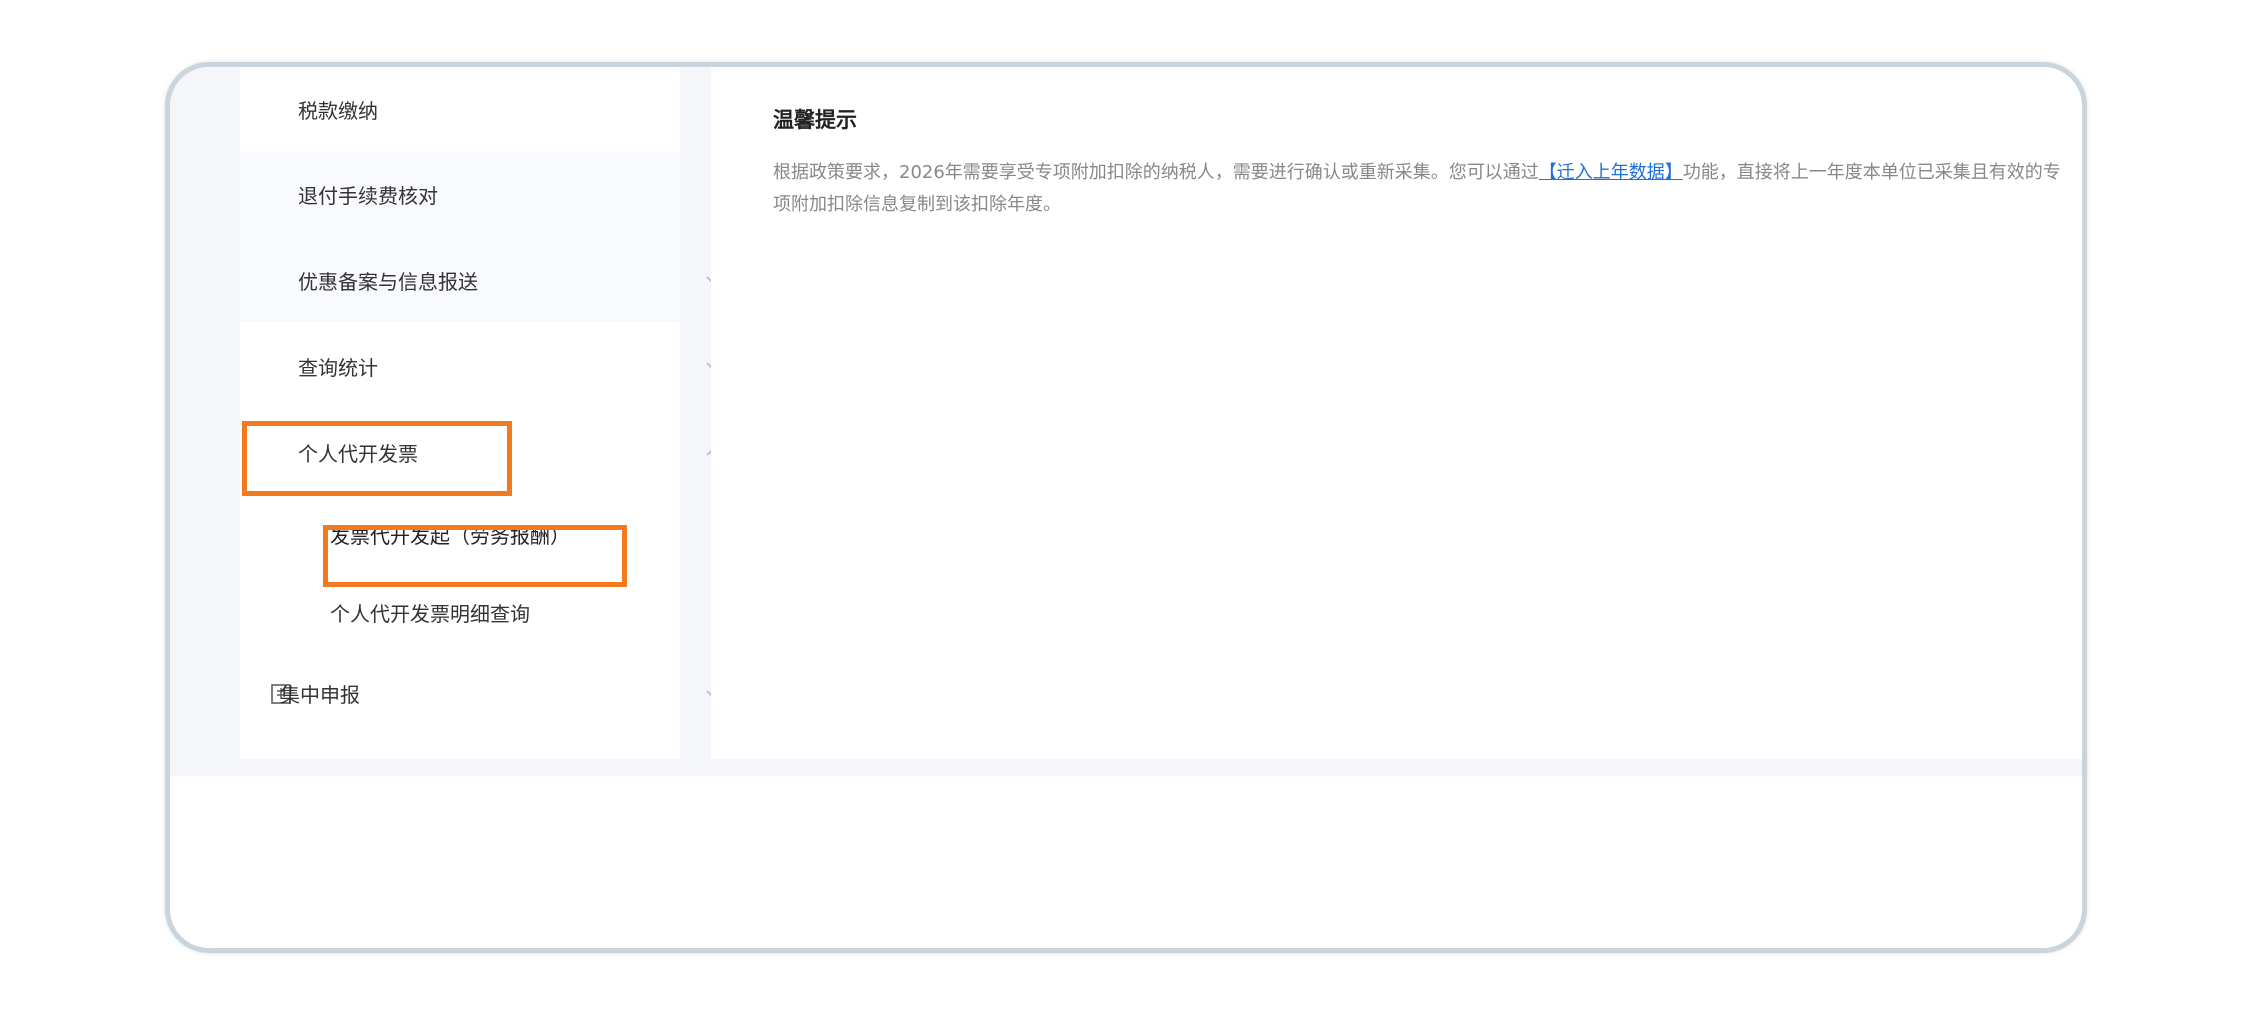 The image size is (2250, 1018). I want to click on sidebar-item-label: 退付手续费核对, so click(368, 196).